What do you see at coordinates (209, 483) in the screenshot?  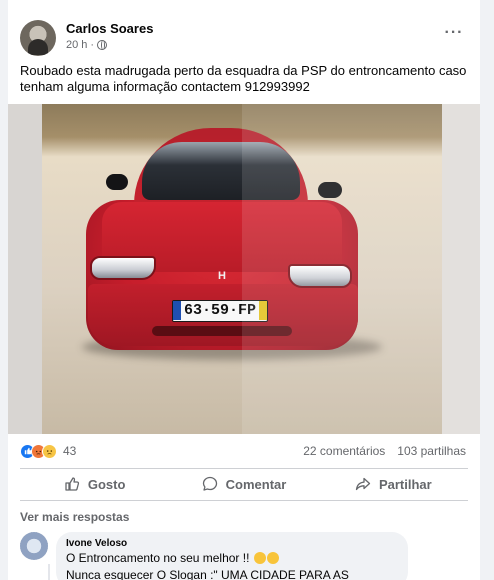 I see `comment-icon` at bounding box center [209, 483].